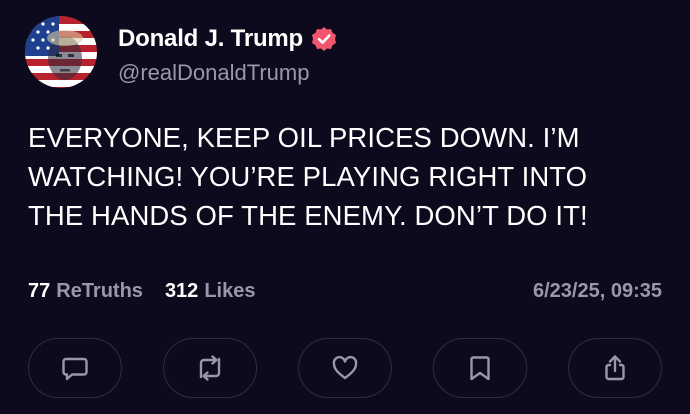  What do you see at coordinates (324, 39) in the screenshot?
I see `verified-badge-icon` at bounding box center [324, 39].